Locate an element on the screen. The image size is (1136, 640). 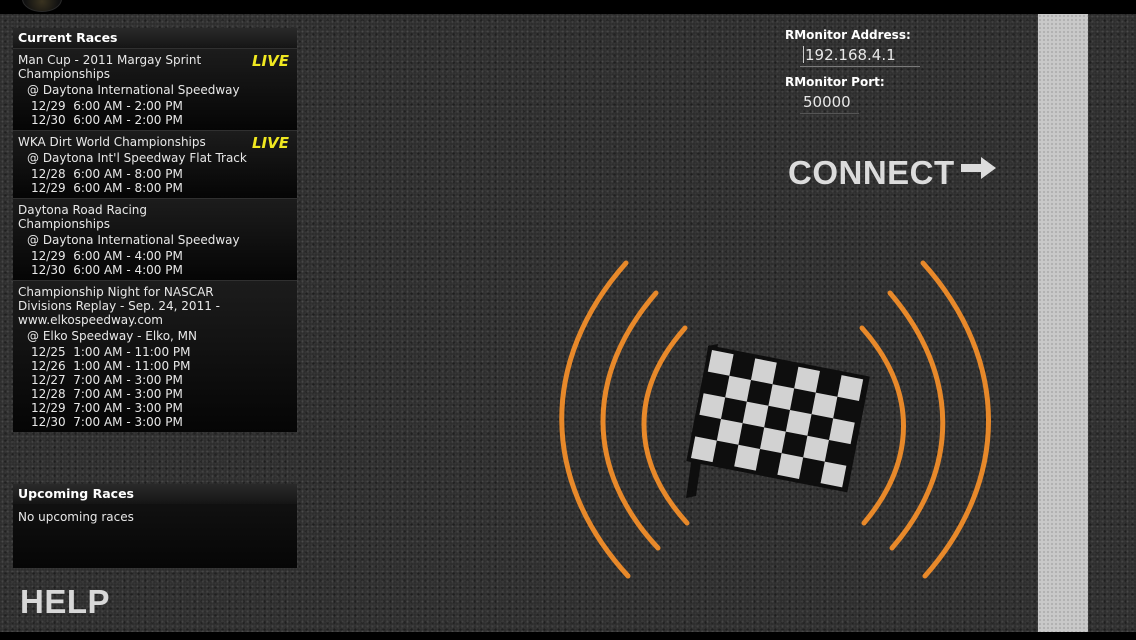
race-time: 12/29 6:00 AM - 8:00 PM is located at coordinates (107, 188).